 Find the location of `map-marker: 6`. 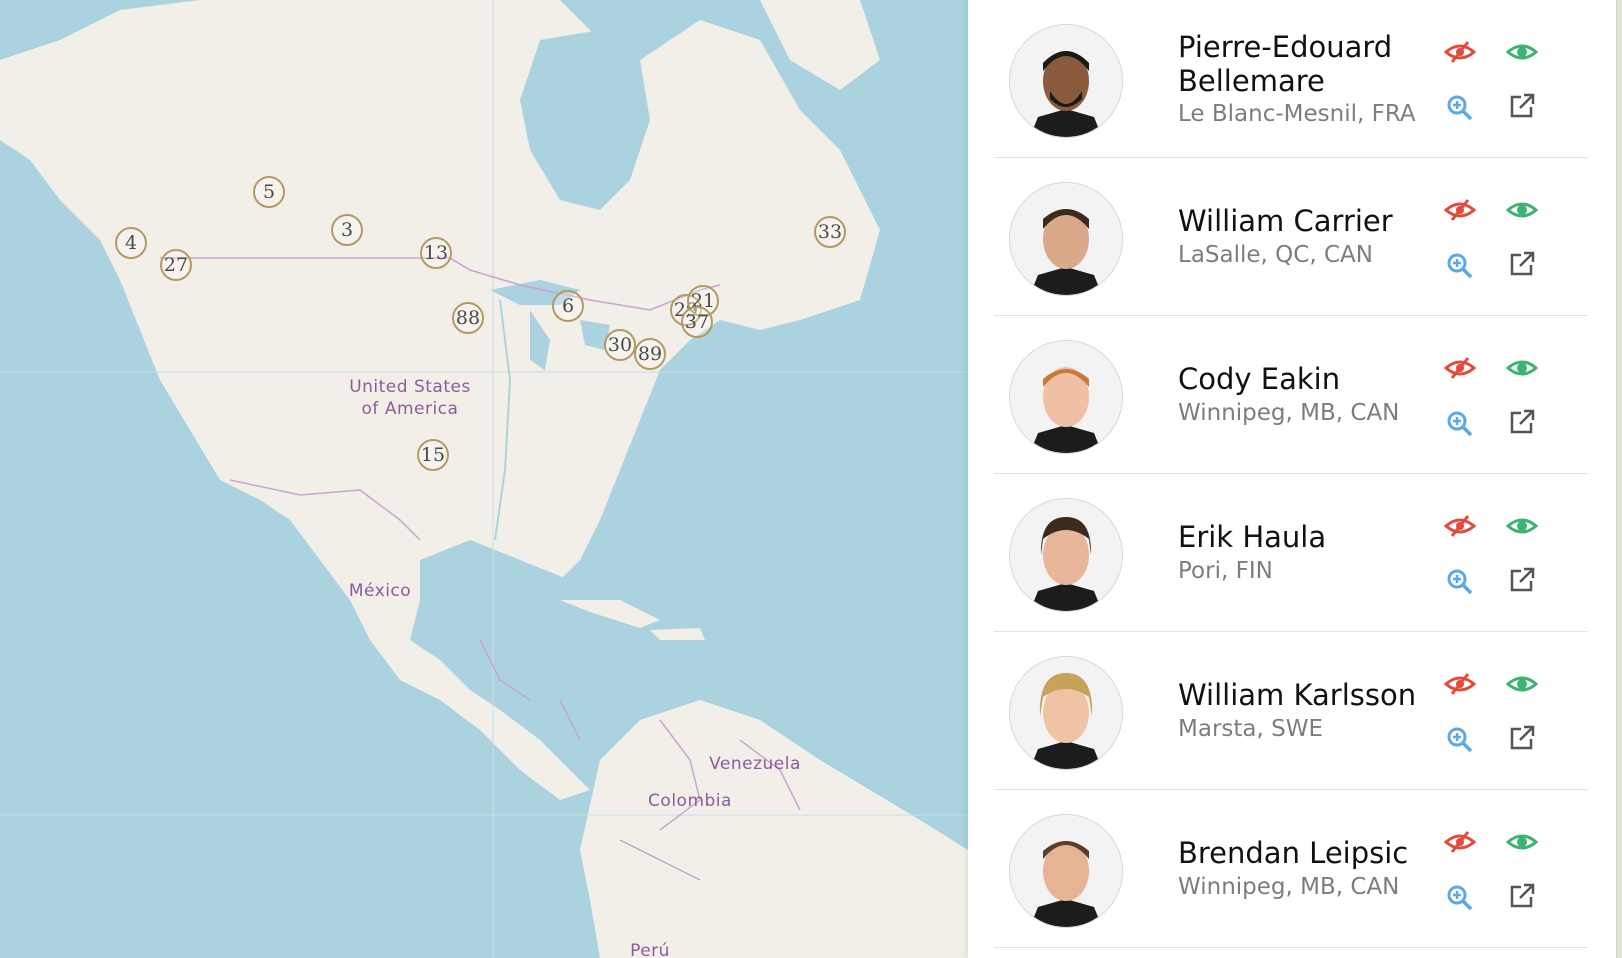

map-marker: 6 is located at coordinates (568, 306).